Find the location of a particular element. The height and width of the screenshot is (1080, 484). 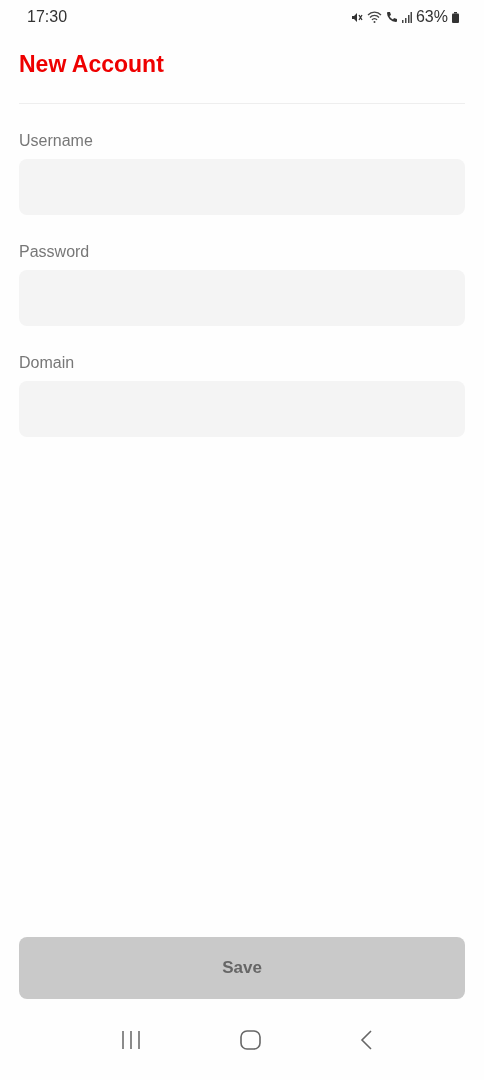

call-icon is located at coordinates (391, 17).